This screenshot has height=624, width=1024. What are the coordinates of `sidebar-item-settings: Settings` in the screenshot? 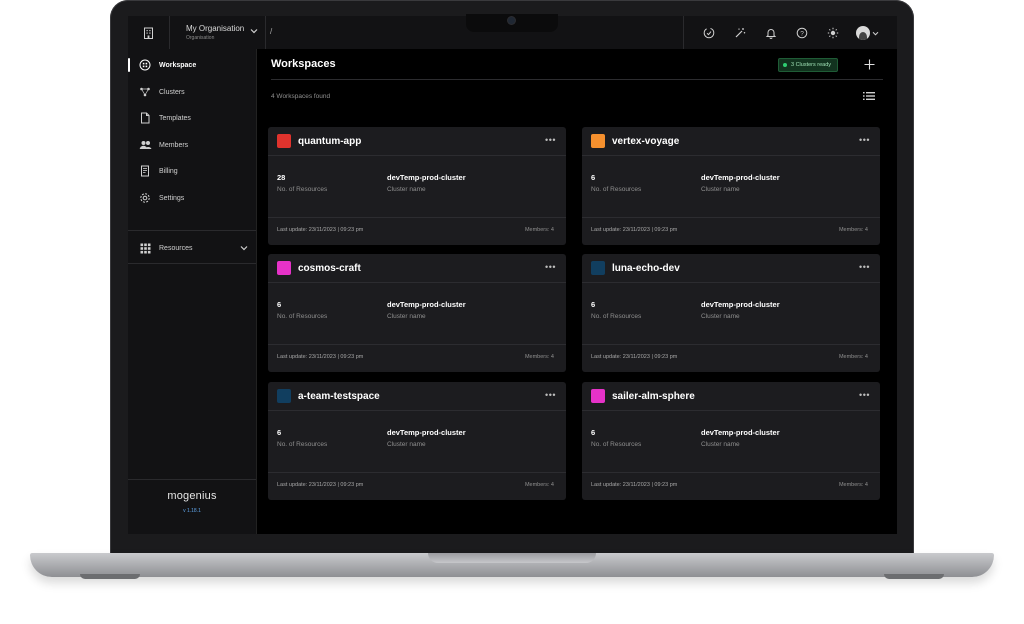 It's located at (192, 198).